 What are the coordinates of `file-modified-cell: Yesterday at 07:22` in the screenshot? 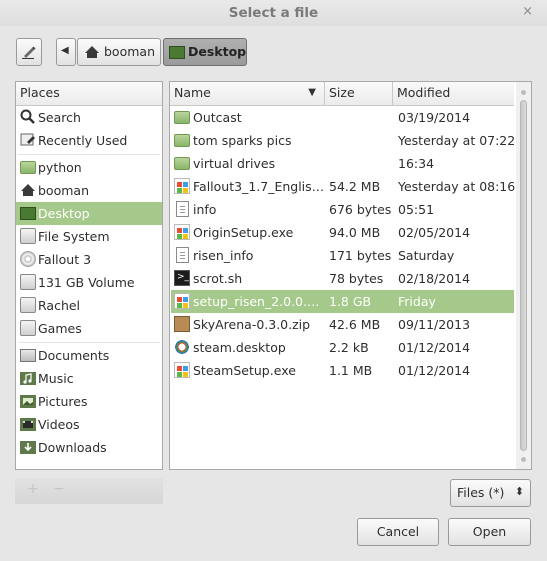 It's located at (457, 140).